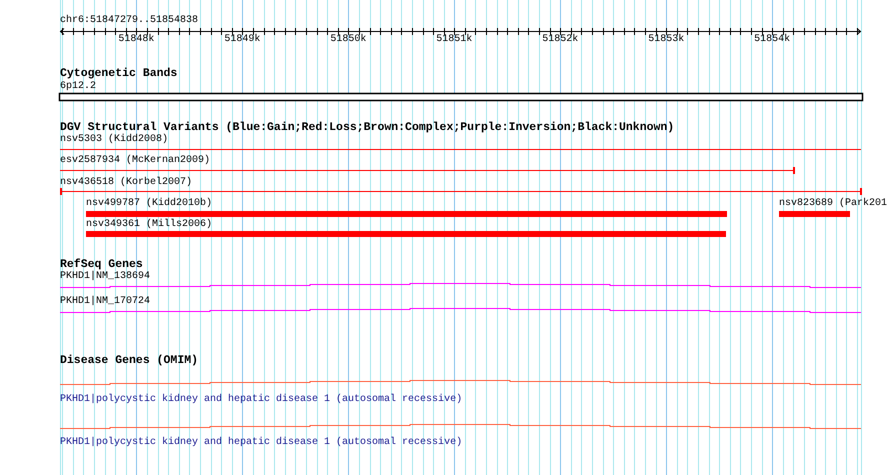  I want to click on track-title: DGV Structural Variants (Blue:Gain;Red:Loss;Brown:Complex;Purple:Inversion;Black:Unknown), so click(367, 127).